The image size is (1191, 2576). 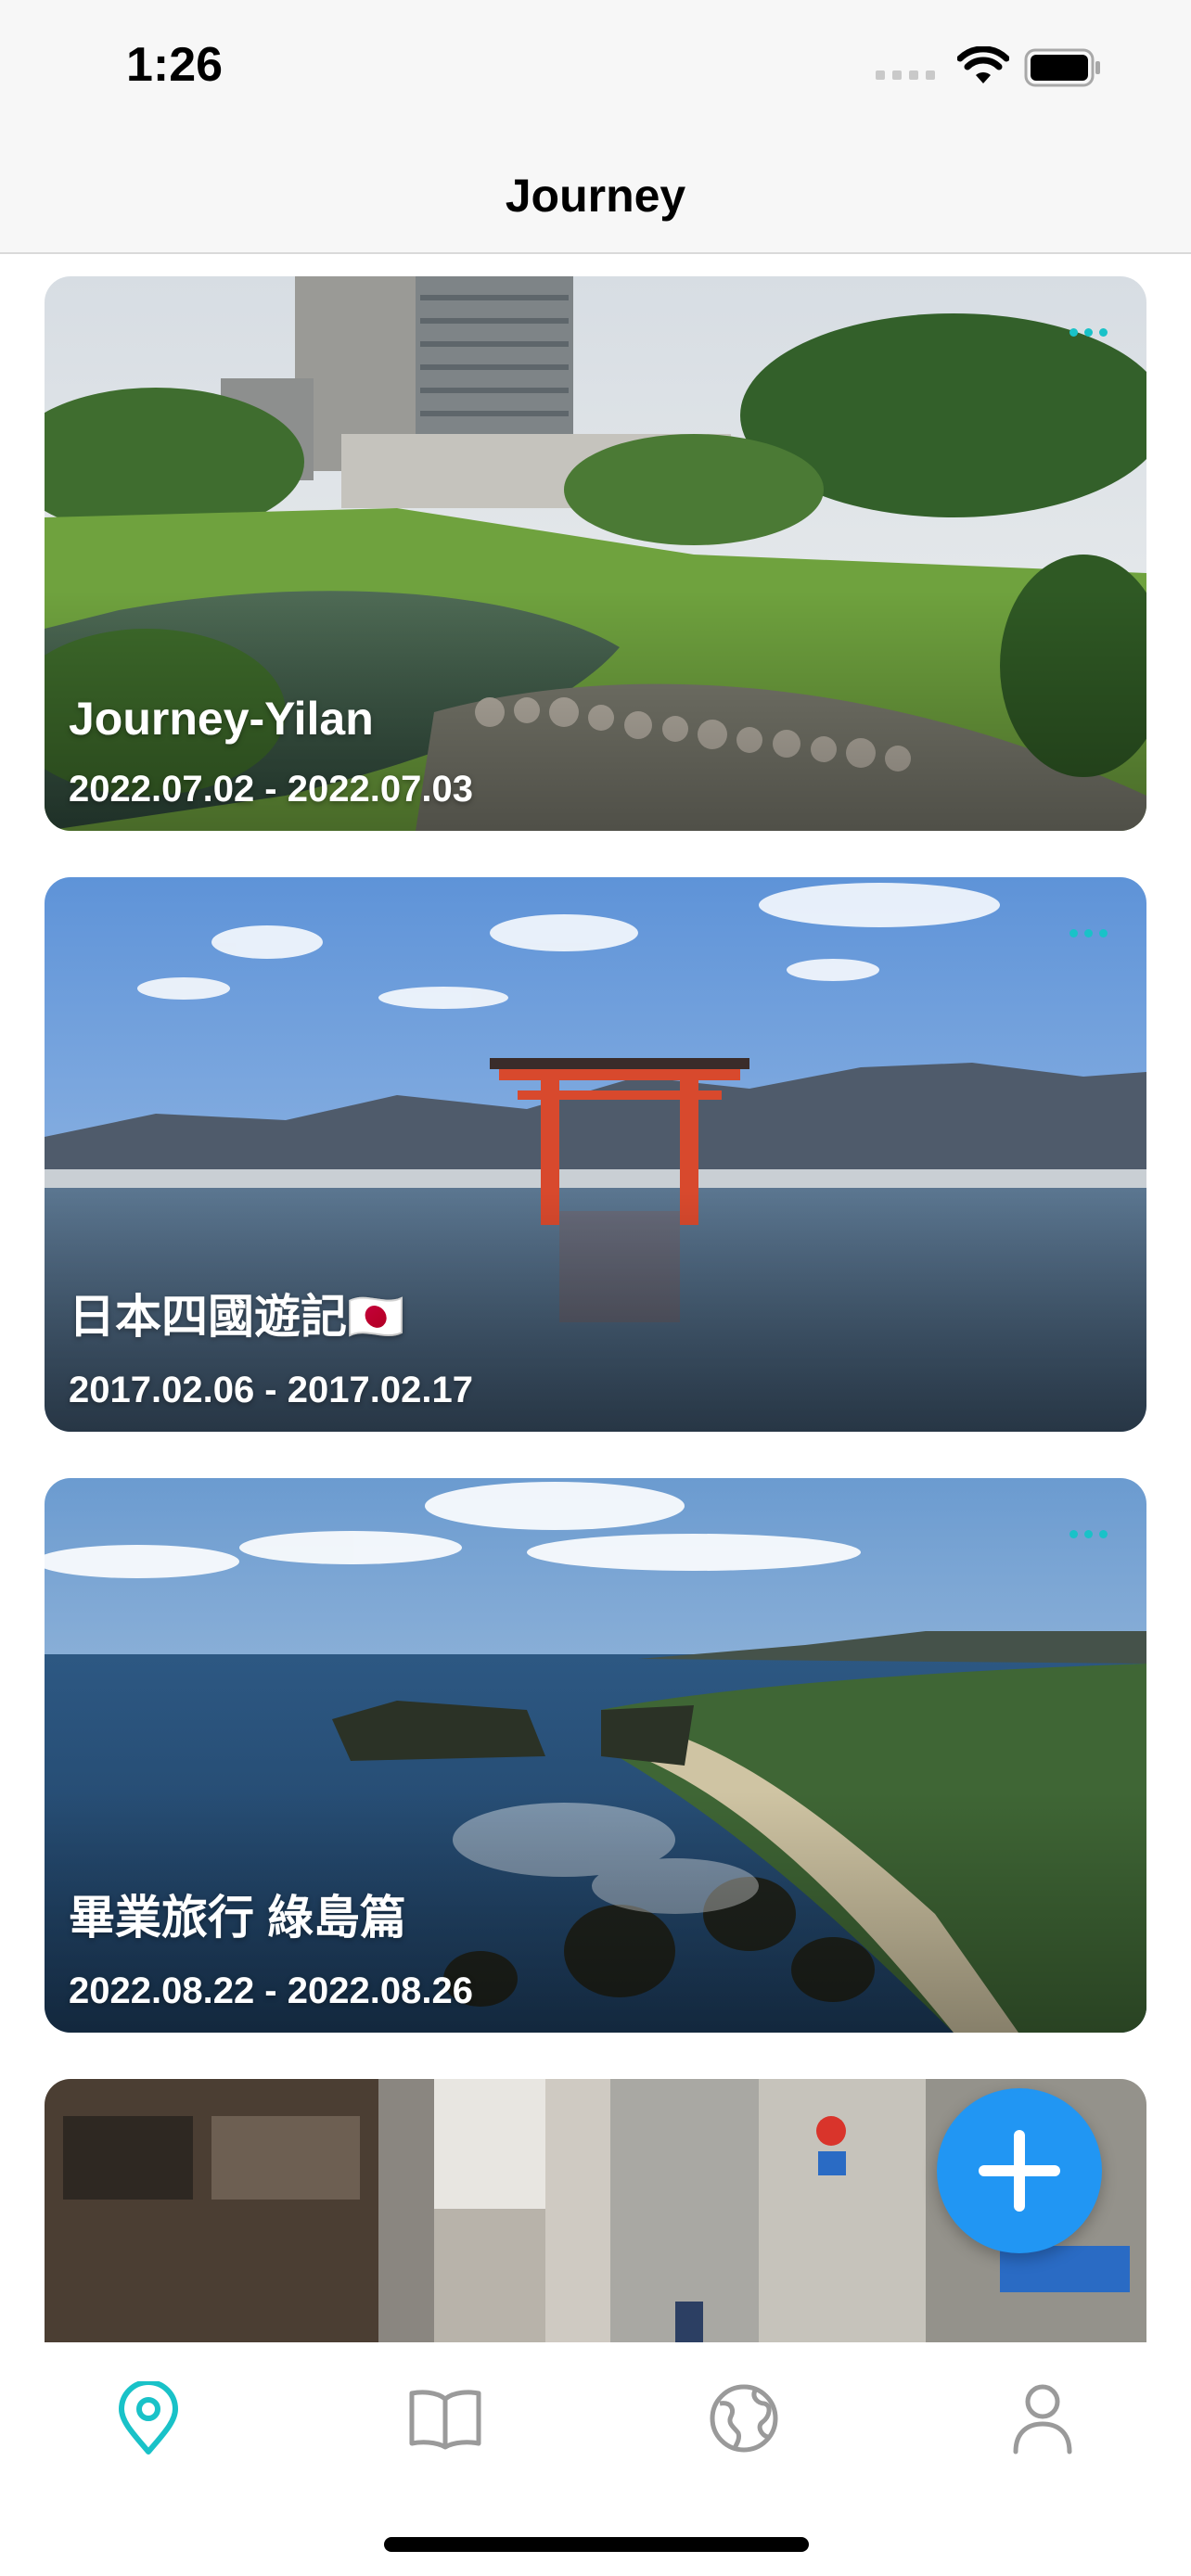 I want to click on wifi-icon, so click(x=983, y=64).